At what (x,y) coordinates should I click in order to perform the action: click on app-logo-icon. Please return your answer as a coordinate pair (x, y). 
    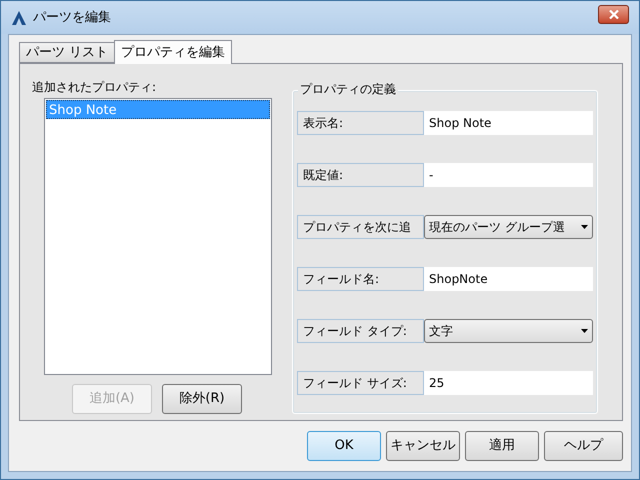
    Looking at the image, I should click on (19, 18).